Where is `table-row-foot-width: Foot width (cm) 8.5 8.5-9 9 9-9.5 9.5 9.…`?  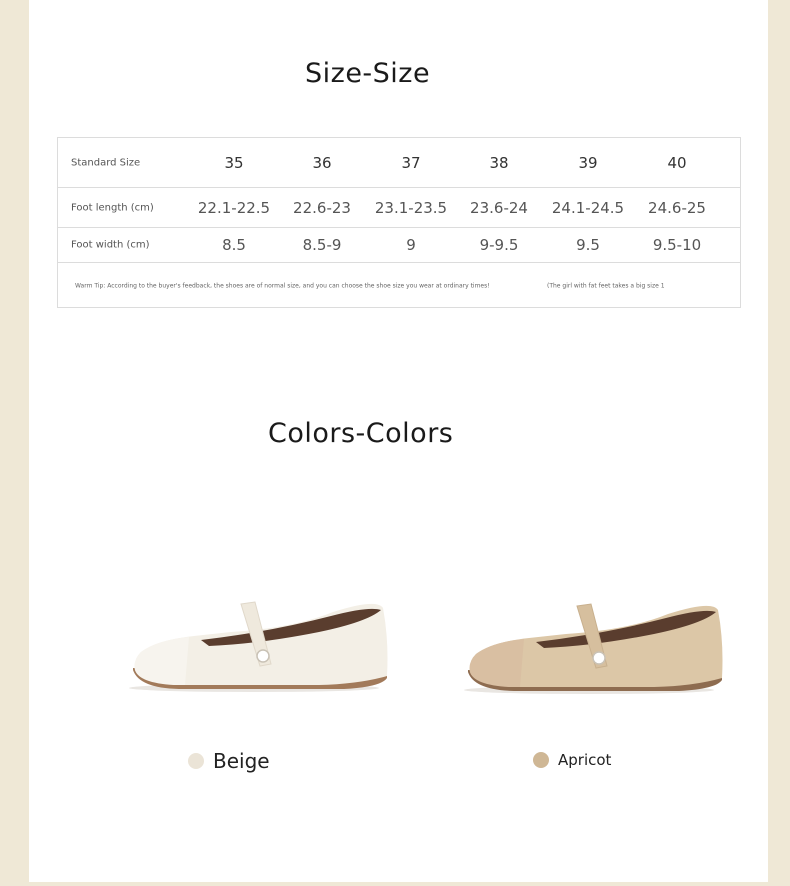 table-row-foot-width: Foot width (cm) 8.5 8.5-9 9 9-9.5 9.5 9.… is located at coordinates (399, 245).